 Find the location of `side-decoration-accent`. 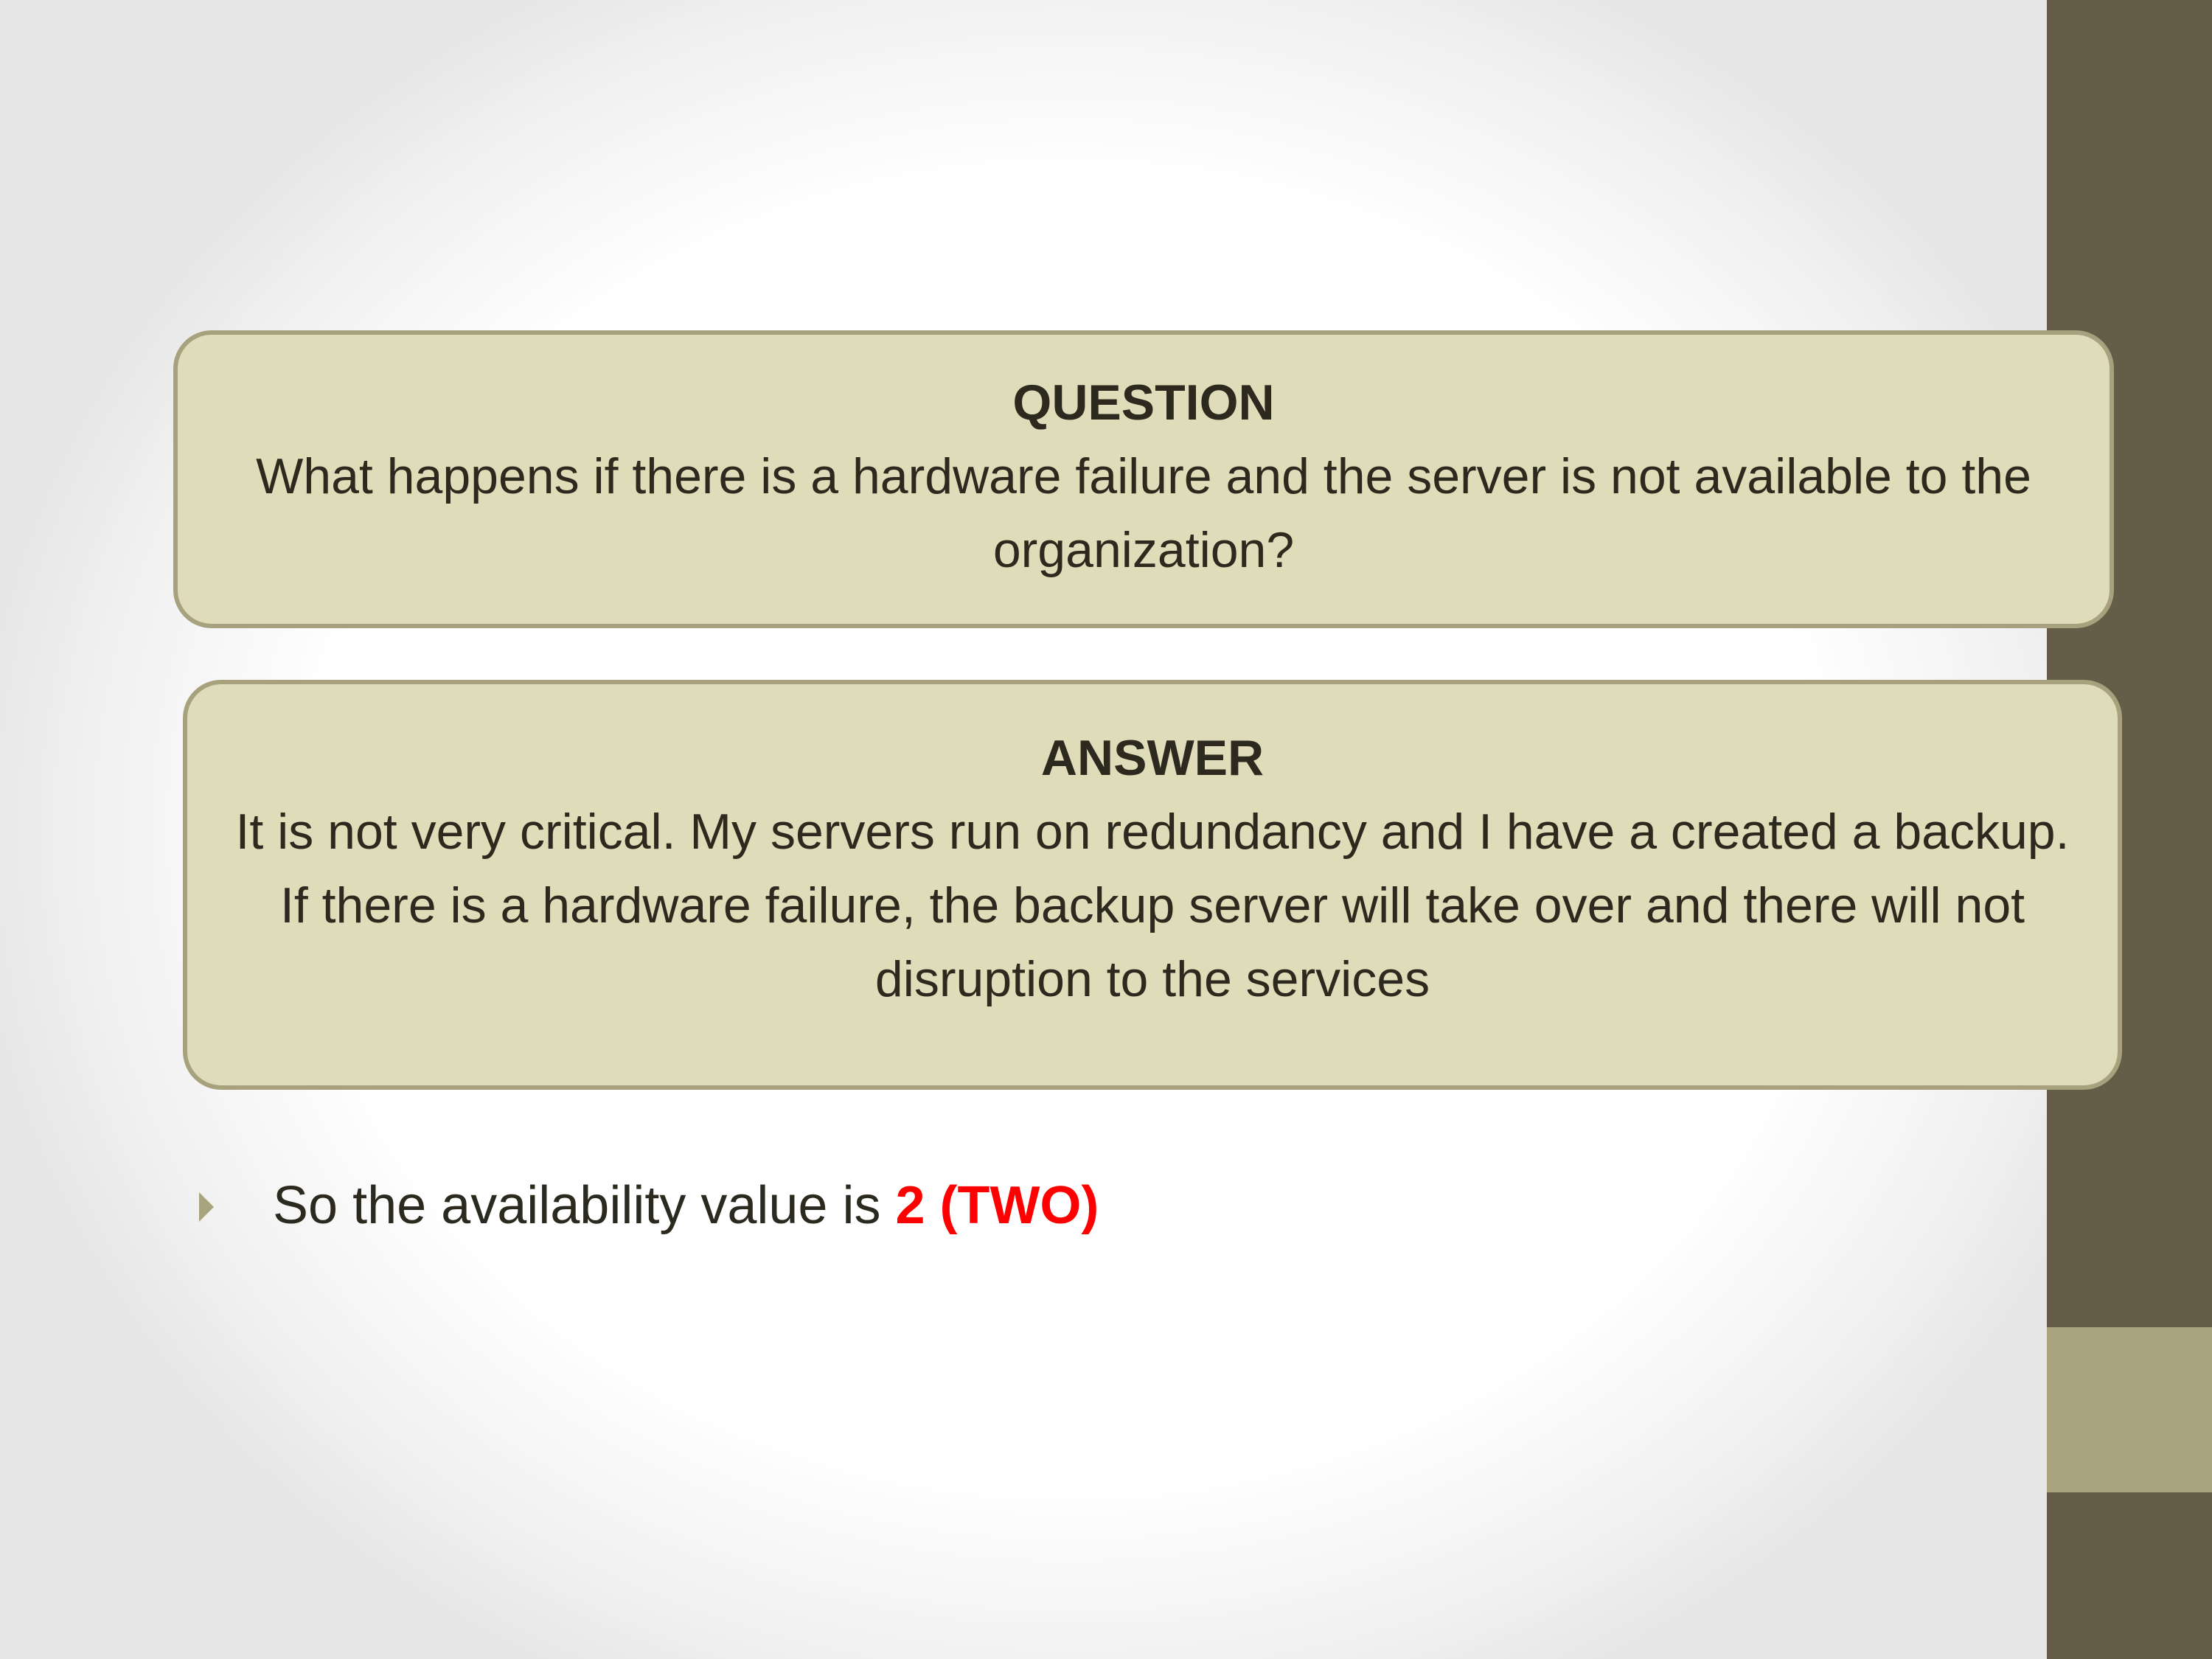

side-decoration-accent is located at coordinates (2129, 1409).